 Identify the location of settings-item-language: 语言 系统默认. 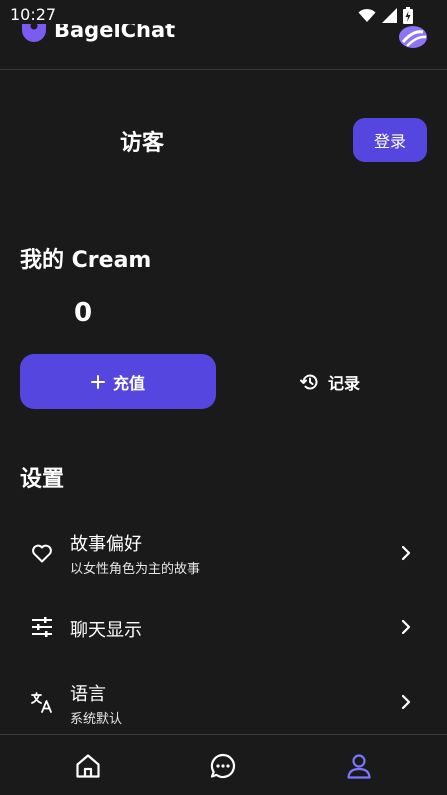
(223, 704).